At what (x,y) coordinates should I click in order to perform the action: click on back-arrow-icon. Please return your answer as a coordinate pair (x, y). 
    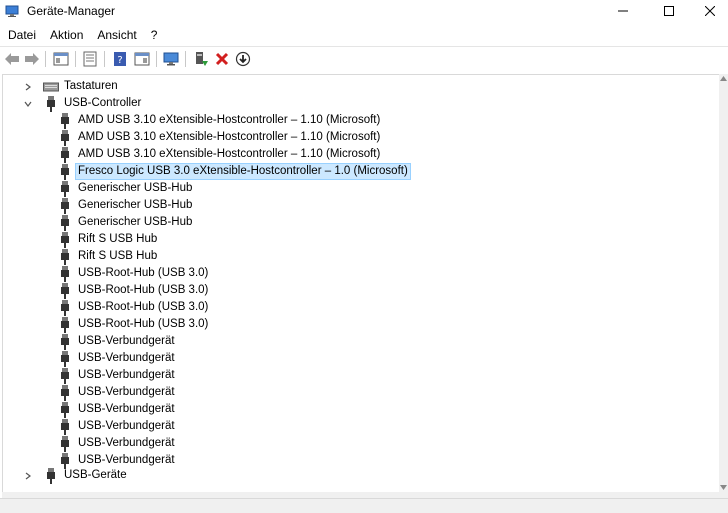
    Looking at the image, I should click on (12, 59).